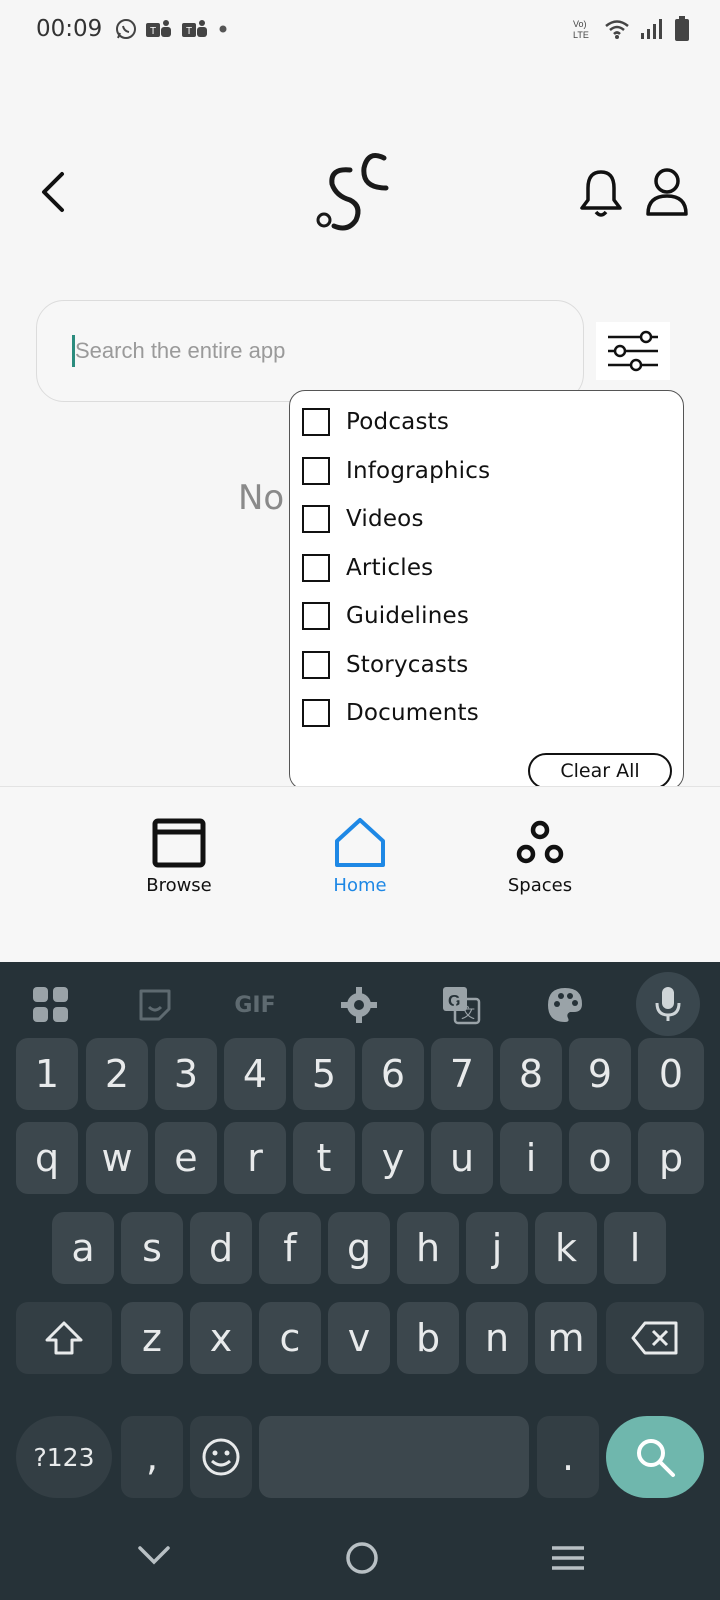 This screenshot has height=1600, width=720. What do you see at coordinates (671, 1158) in the screenshot?
I see `key-p: p` at bounding box center [671, 1158].